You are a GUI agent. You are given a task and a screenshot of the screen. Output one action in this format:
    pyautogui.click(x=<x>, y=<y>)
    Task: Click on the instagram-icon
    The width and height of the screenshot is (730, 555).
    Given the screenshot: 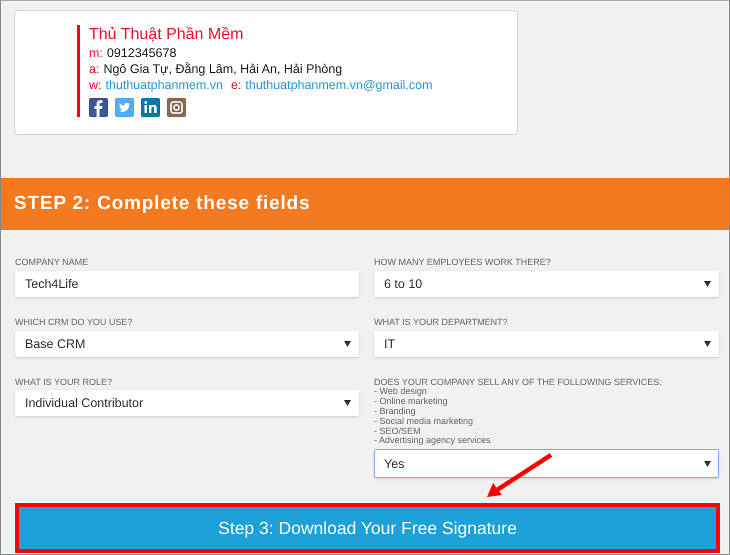 What is the action you would take?
    pyautogui.click(x=176, y=107)
    